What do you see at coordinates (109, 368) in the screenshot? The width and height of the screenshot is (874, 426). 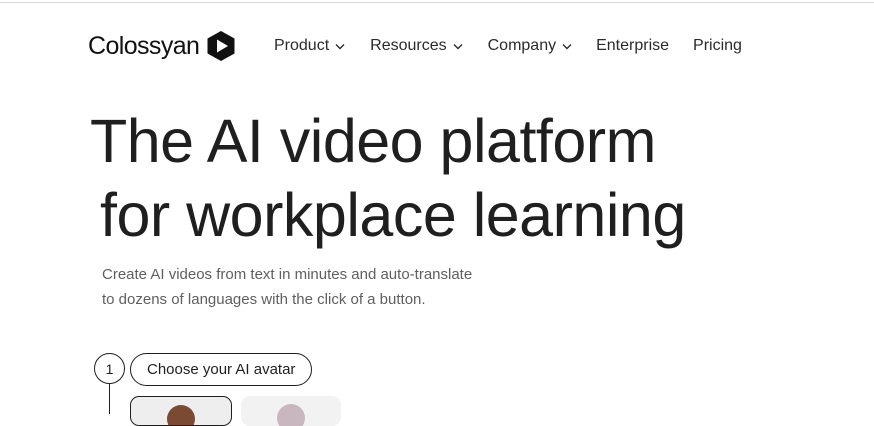 I see `step-number-badge: 1` at bounding box center [109, 368].